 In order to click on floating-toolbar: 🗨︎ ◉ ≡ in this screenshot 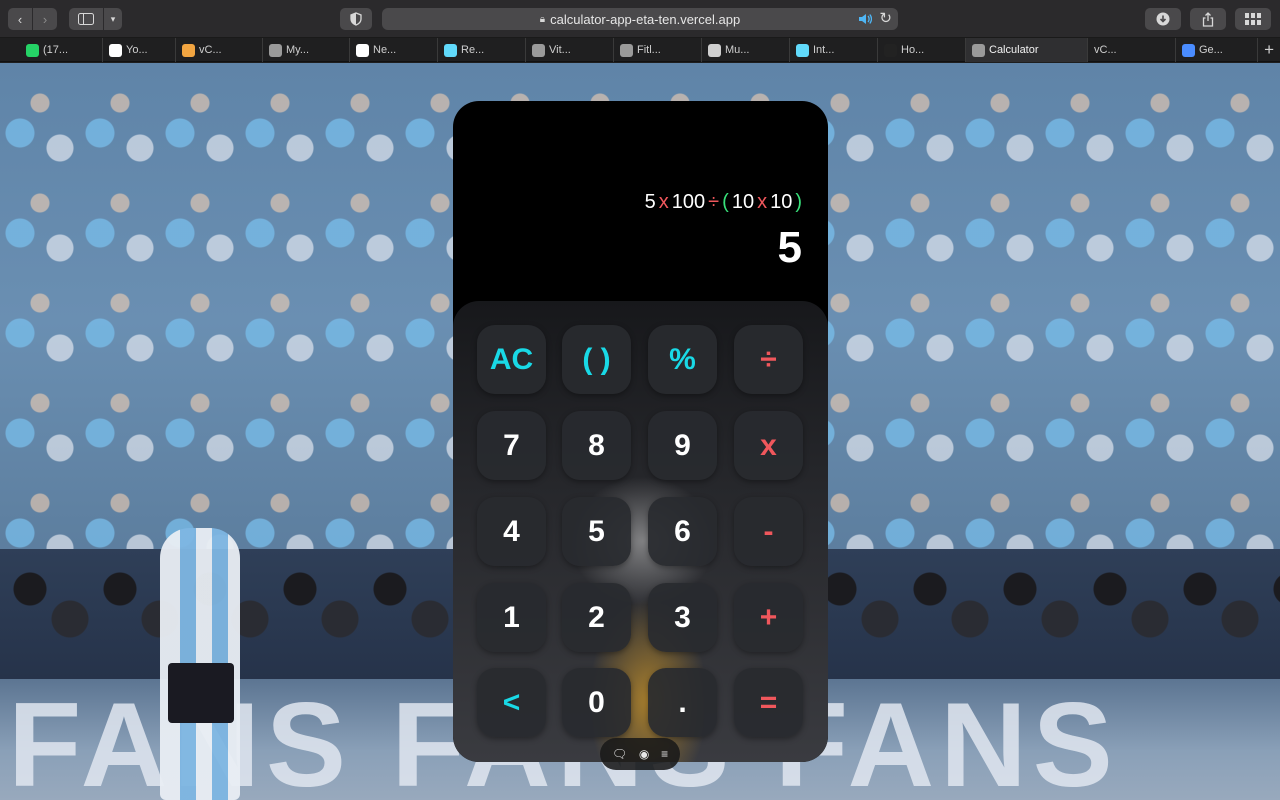, I will do `click(640, 754)`.